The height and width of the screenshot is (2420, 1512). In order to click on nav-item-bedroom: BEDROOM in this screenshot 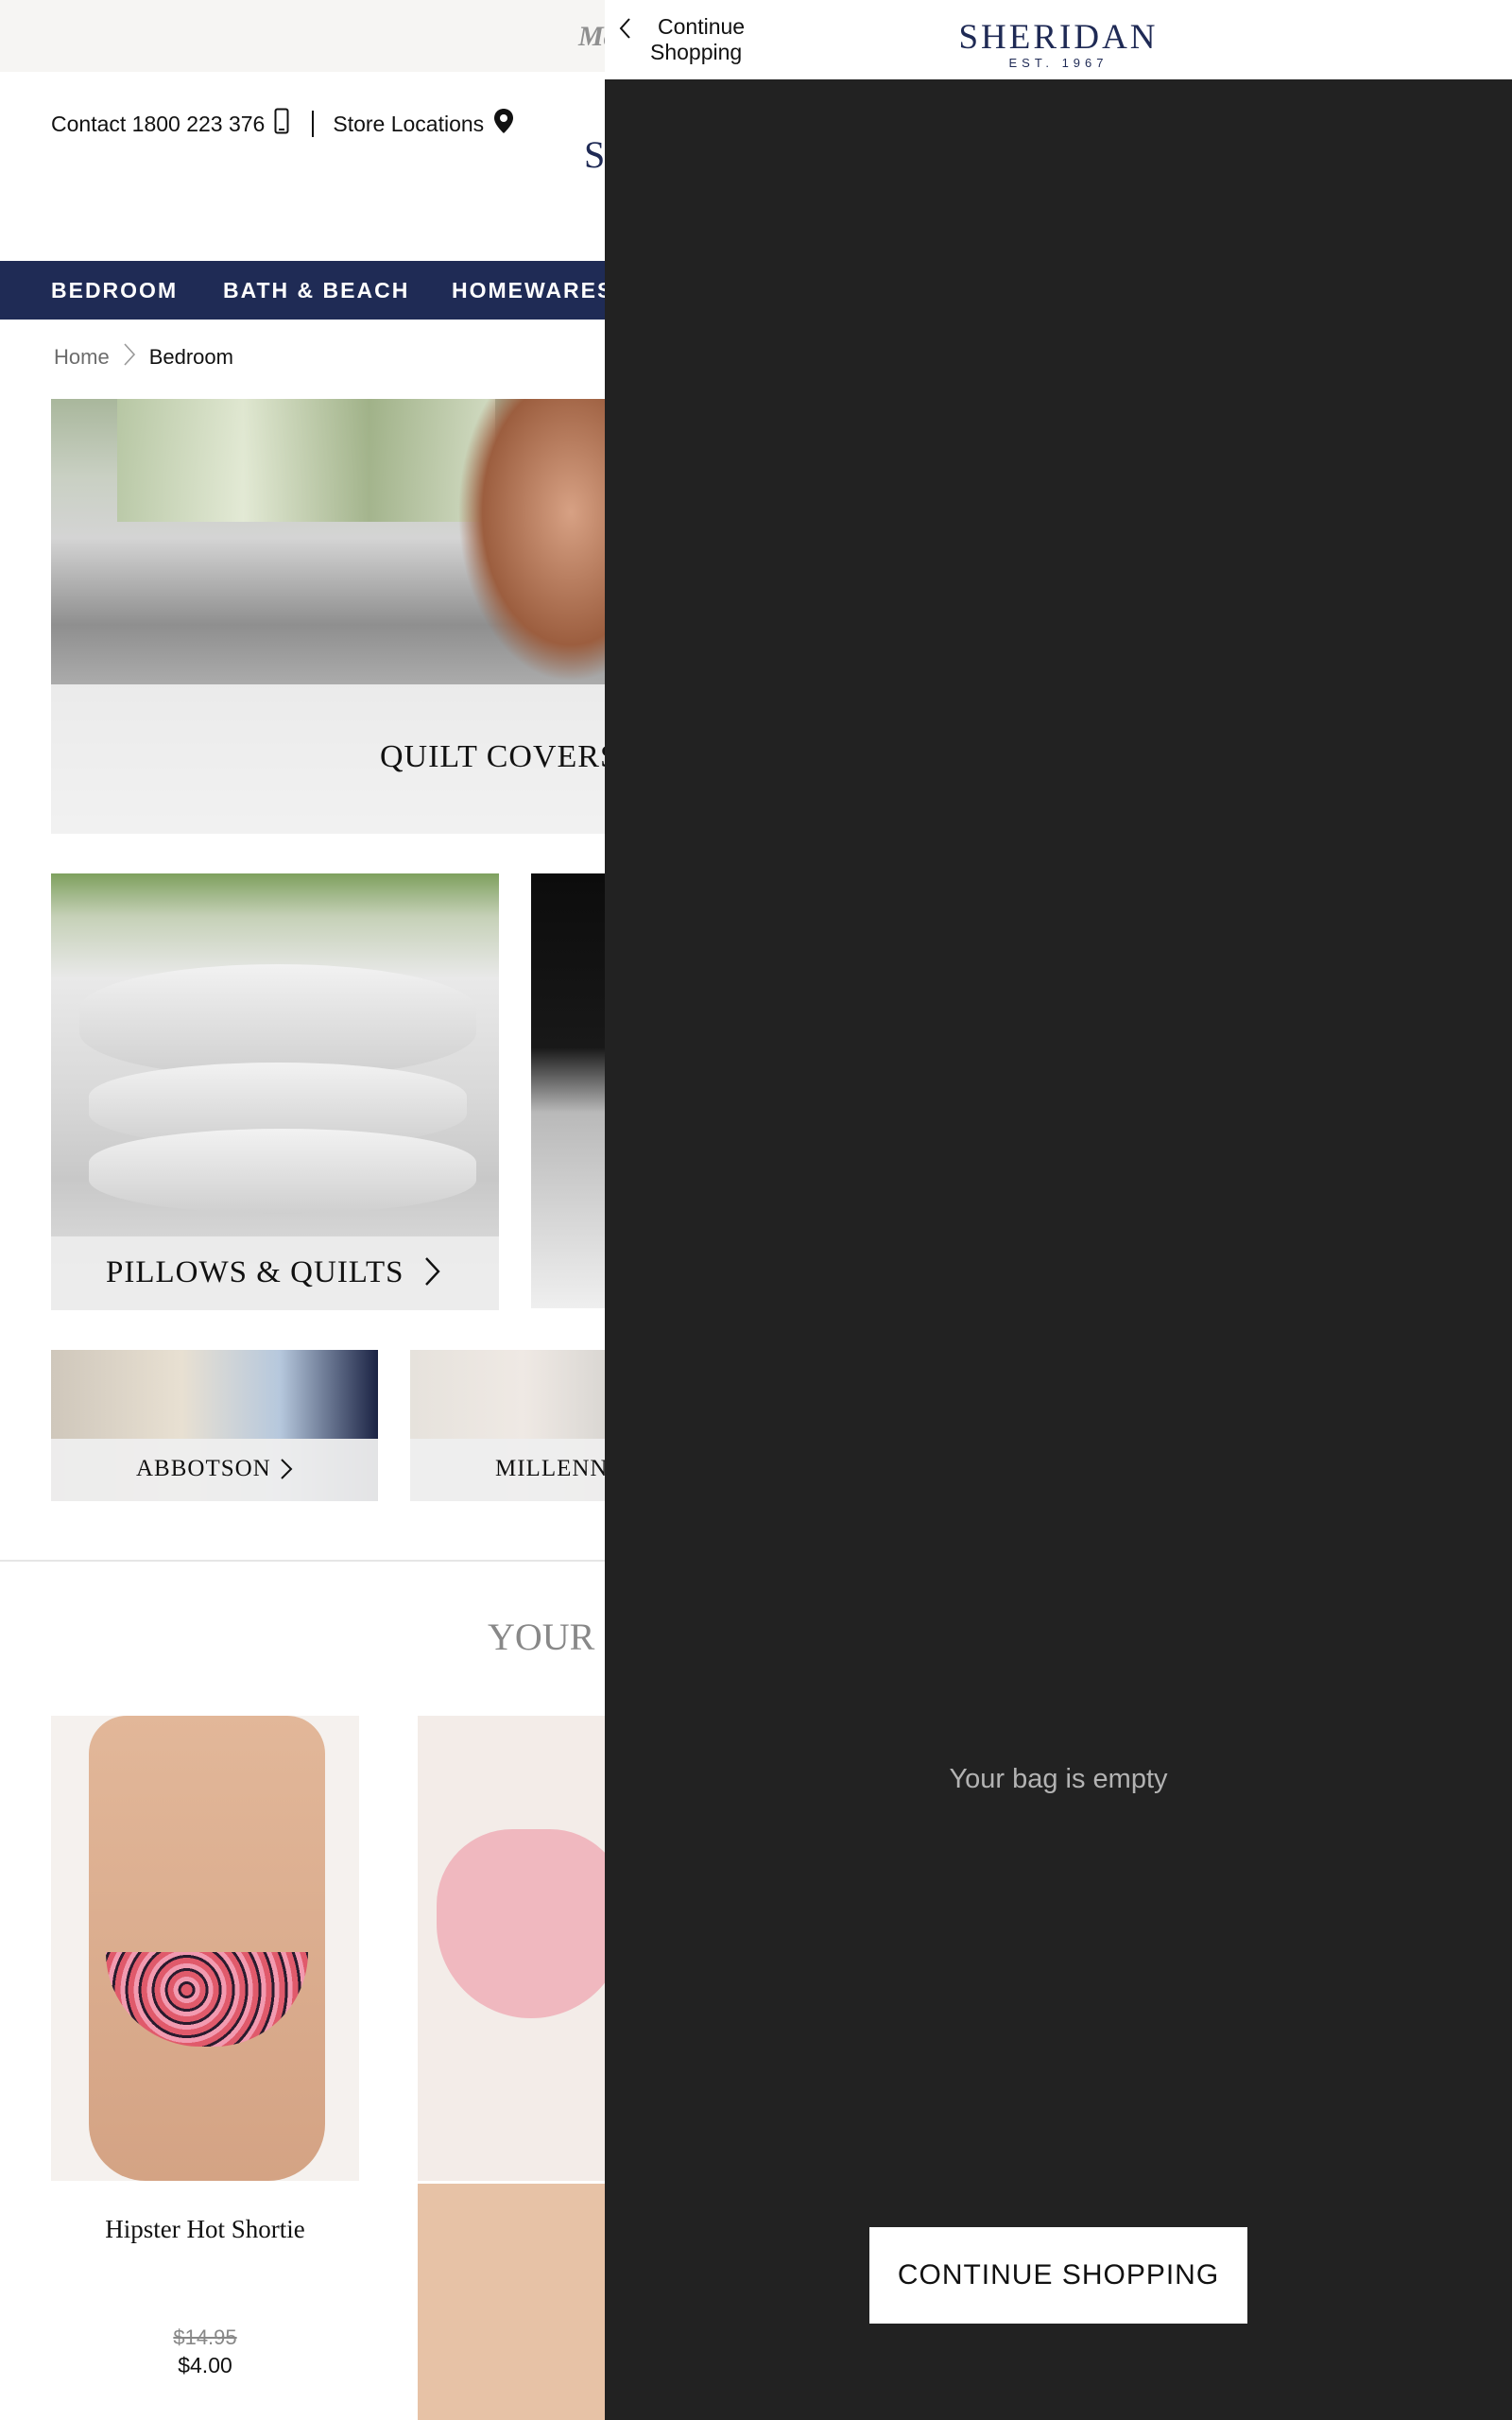, I will do `click(114, 290)`.